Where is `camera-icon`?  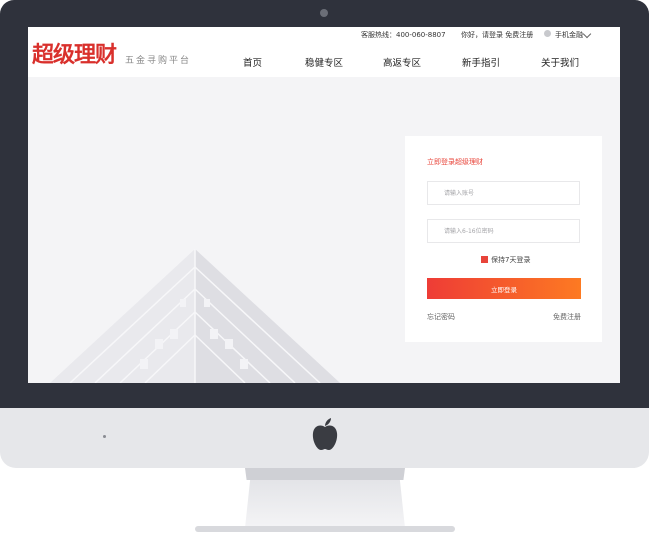
camera-icon is located at coordinates (324, 13).